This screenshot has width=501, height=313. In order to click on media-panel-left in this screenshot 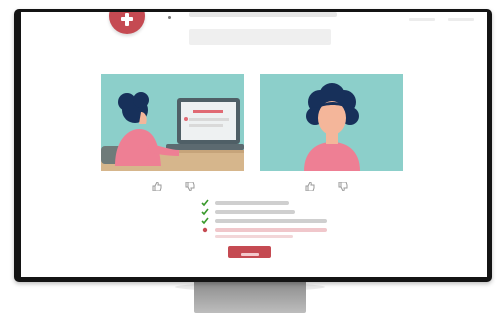, I will do `click(172, 122)`.